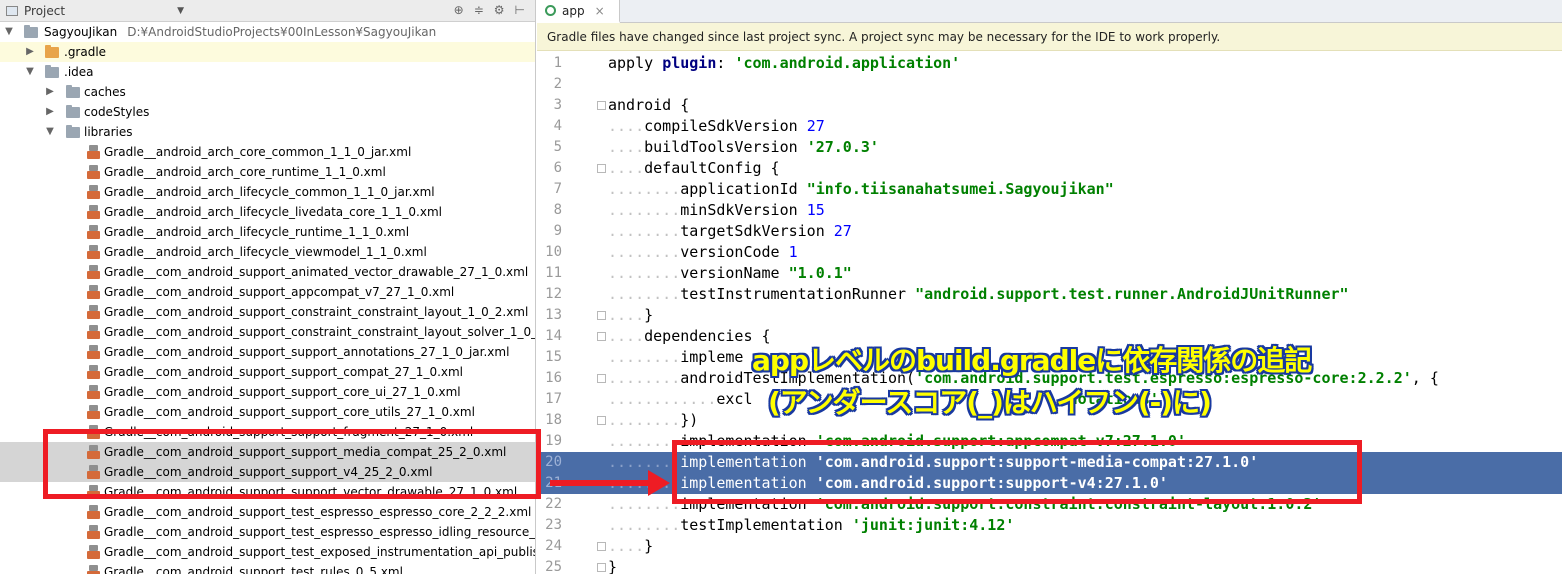 Image resolution: width=1562 pixels, height=574 pixels. I want to click on code-line: 24....}, so click(1049, 546).